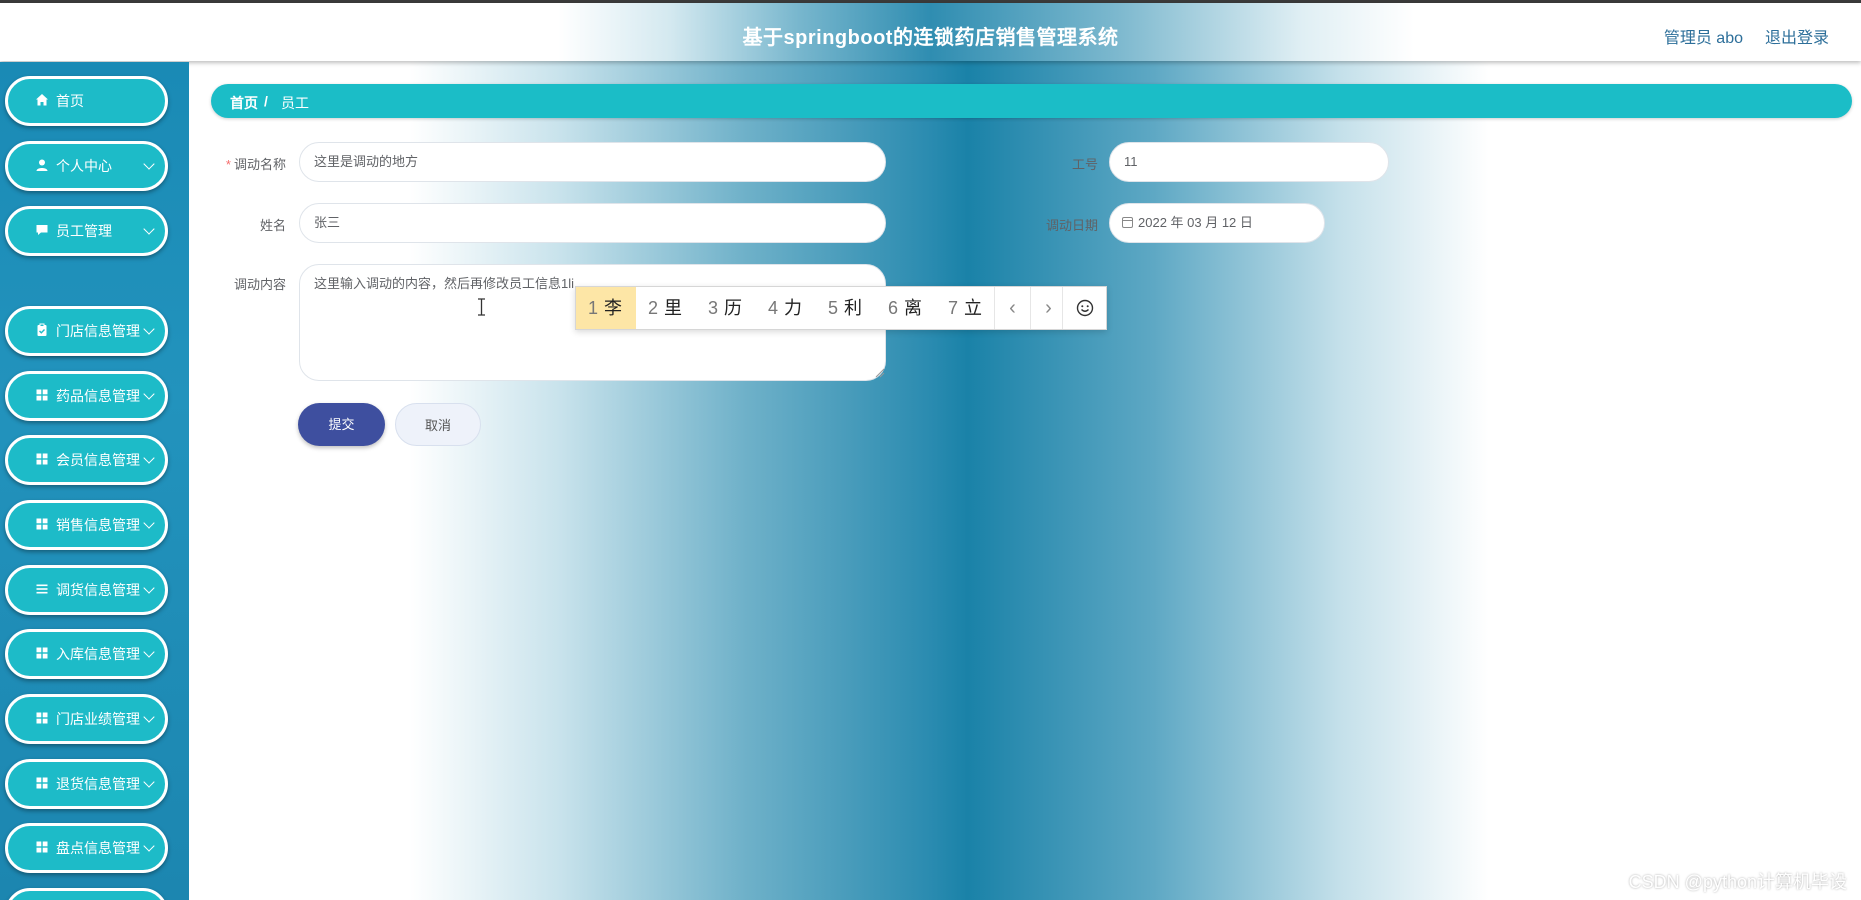 This screenshot has height=900, width=1861. I want to click on candidate-char: 利, so click(853, 308).